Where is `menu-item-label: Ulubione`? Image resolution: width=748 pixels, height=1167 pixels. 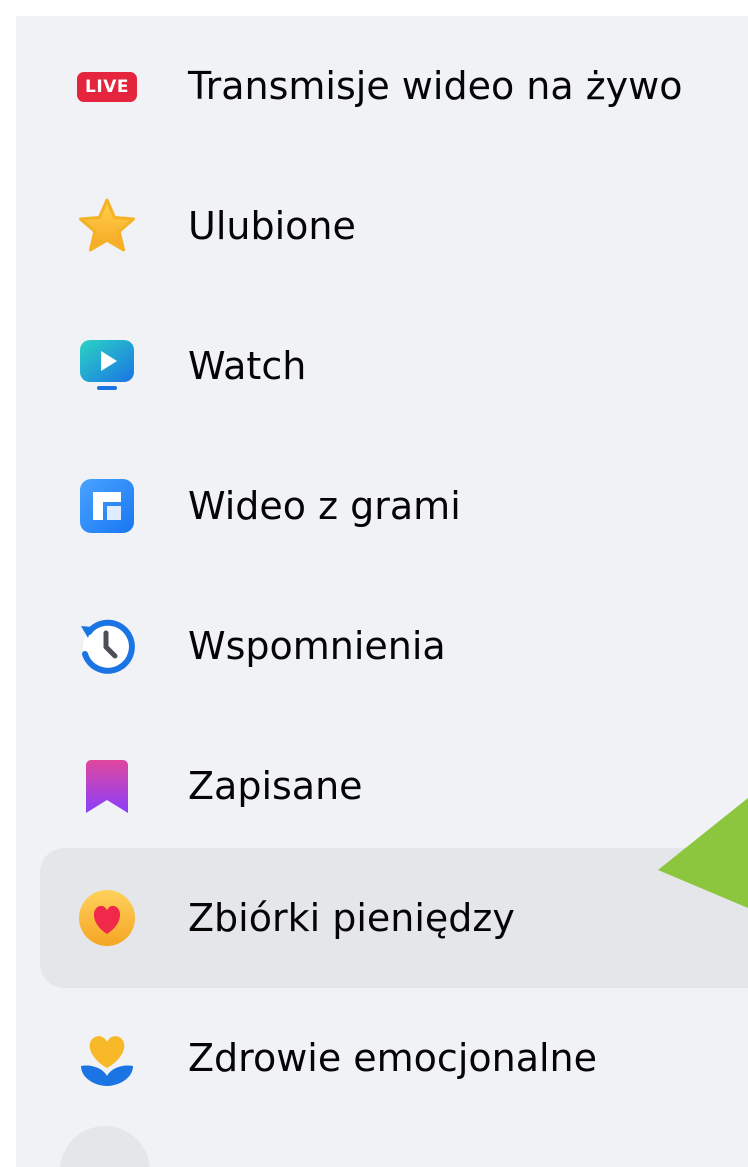
menu-item-label: Ulubione is located at coordinates (272, 226).